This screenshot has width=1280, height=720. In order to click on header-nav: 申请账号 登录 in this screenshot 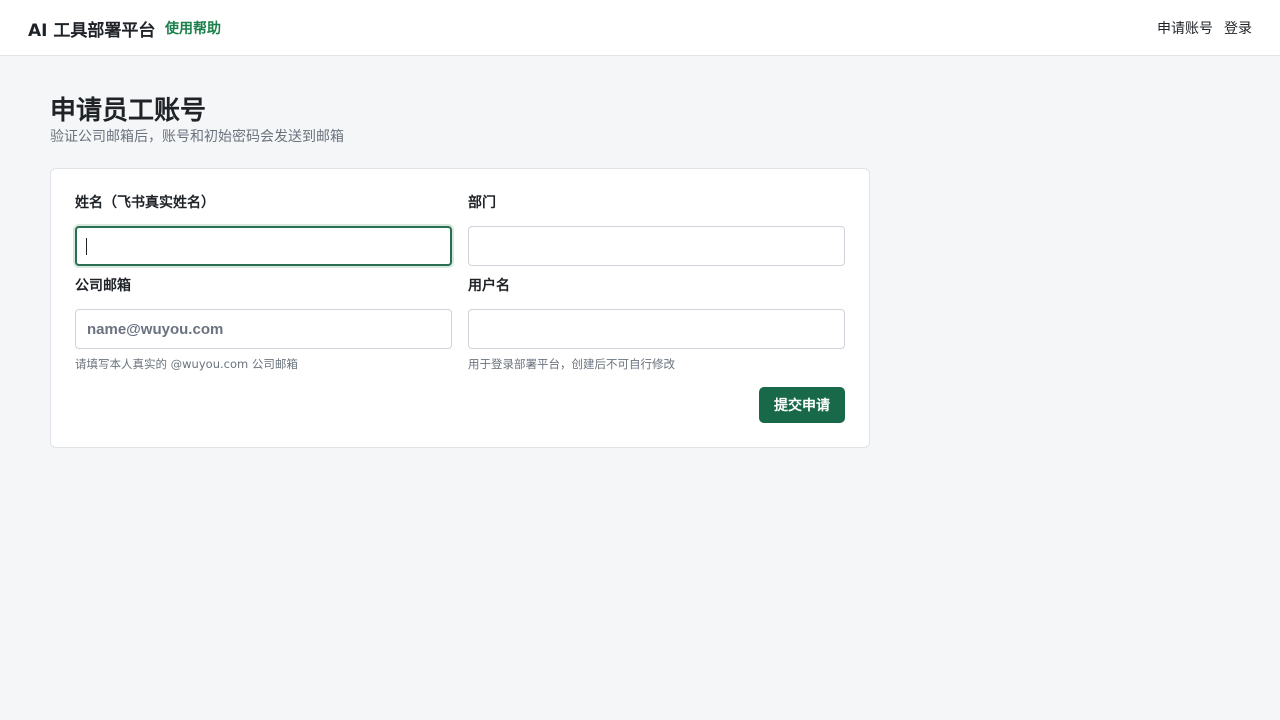, I will do `click(1204, 28)`.